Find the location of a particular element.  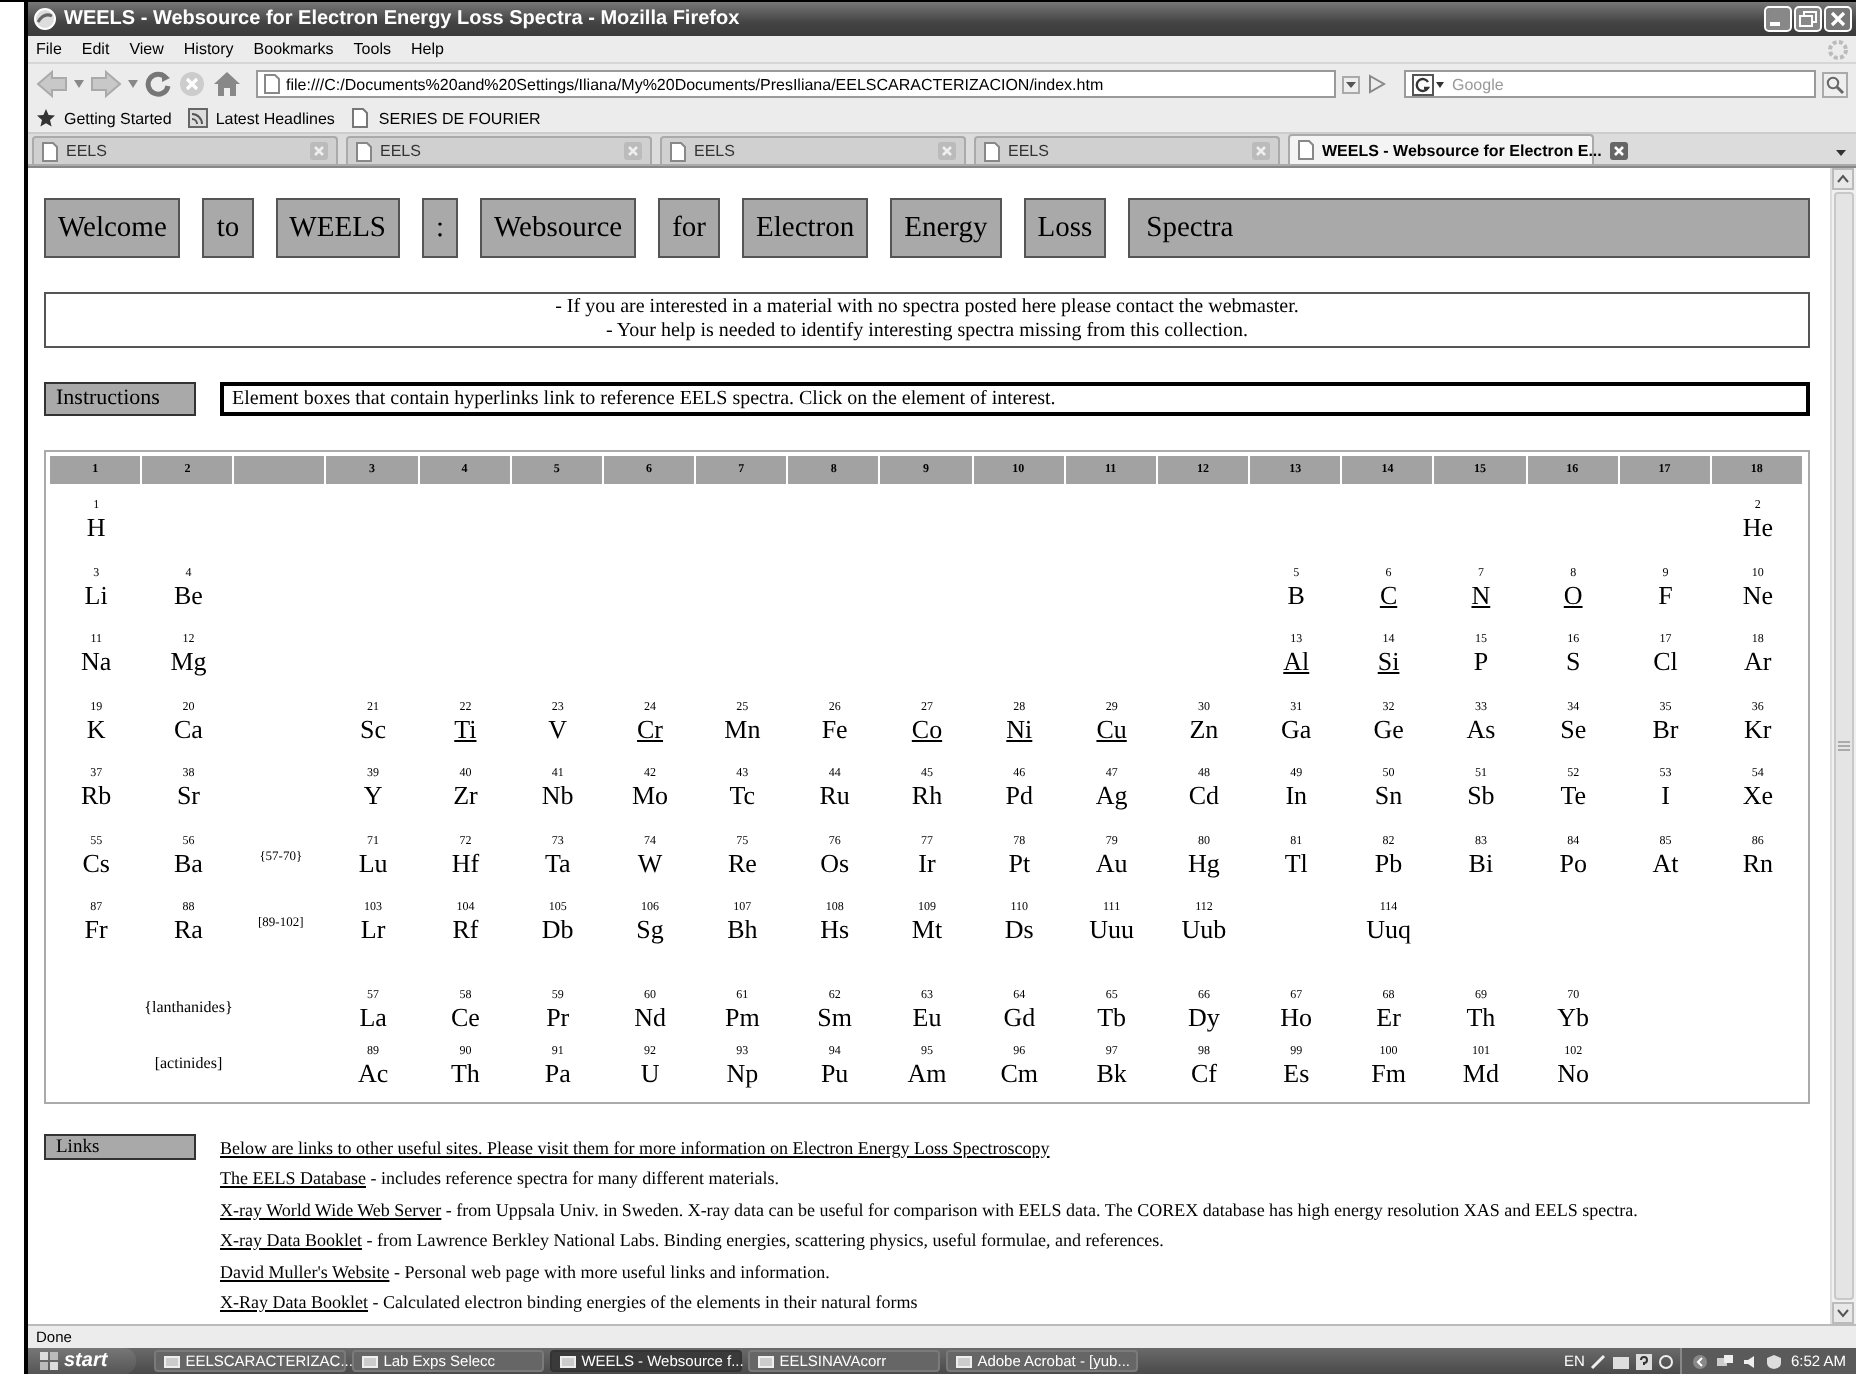

banner-word: Energy is located at coordinates (946, 228).